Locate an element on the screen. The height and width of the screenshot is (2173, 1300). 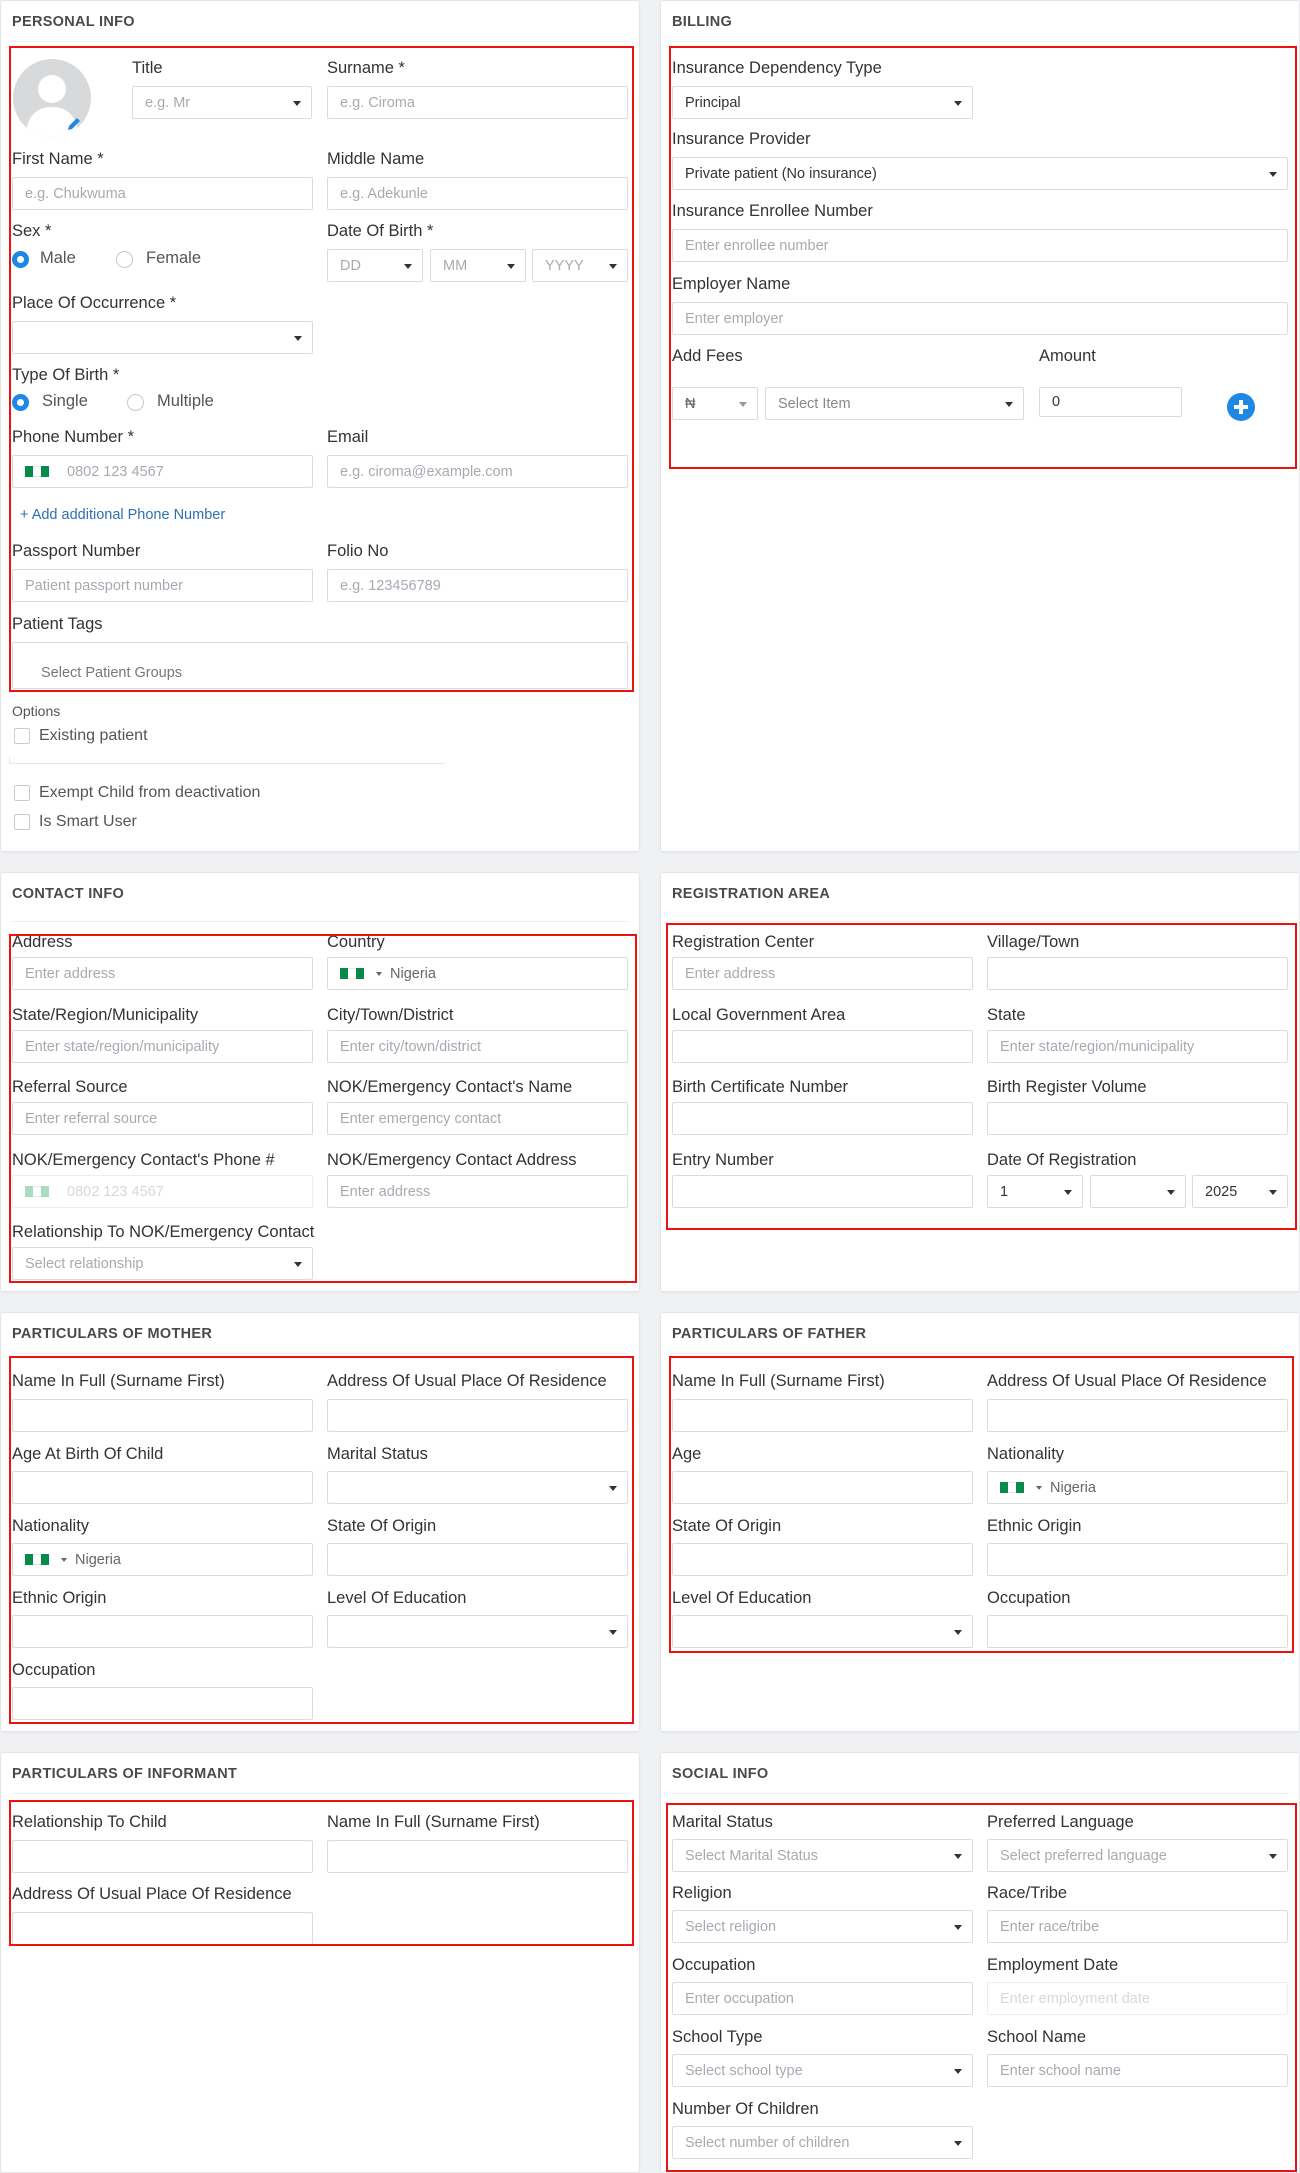
folio-input: e.g. 123456789 is located at coordinates (477, 585).